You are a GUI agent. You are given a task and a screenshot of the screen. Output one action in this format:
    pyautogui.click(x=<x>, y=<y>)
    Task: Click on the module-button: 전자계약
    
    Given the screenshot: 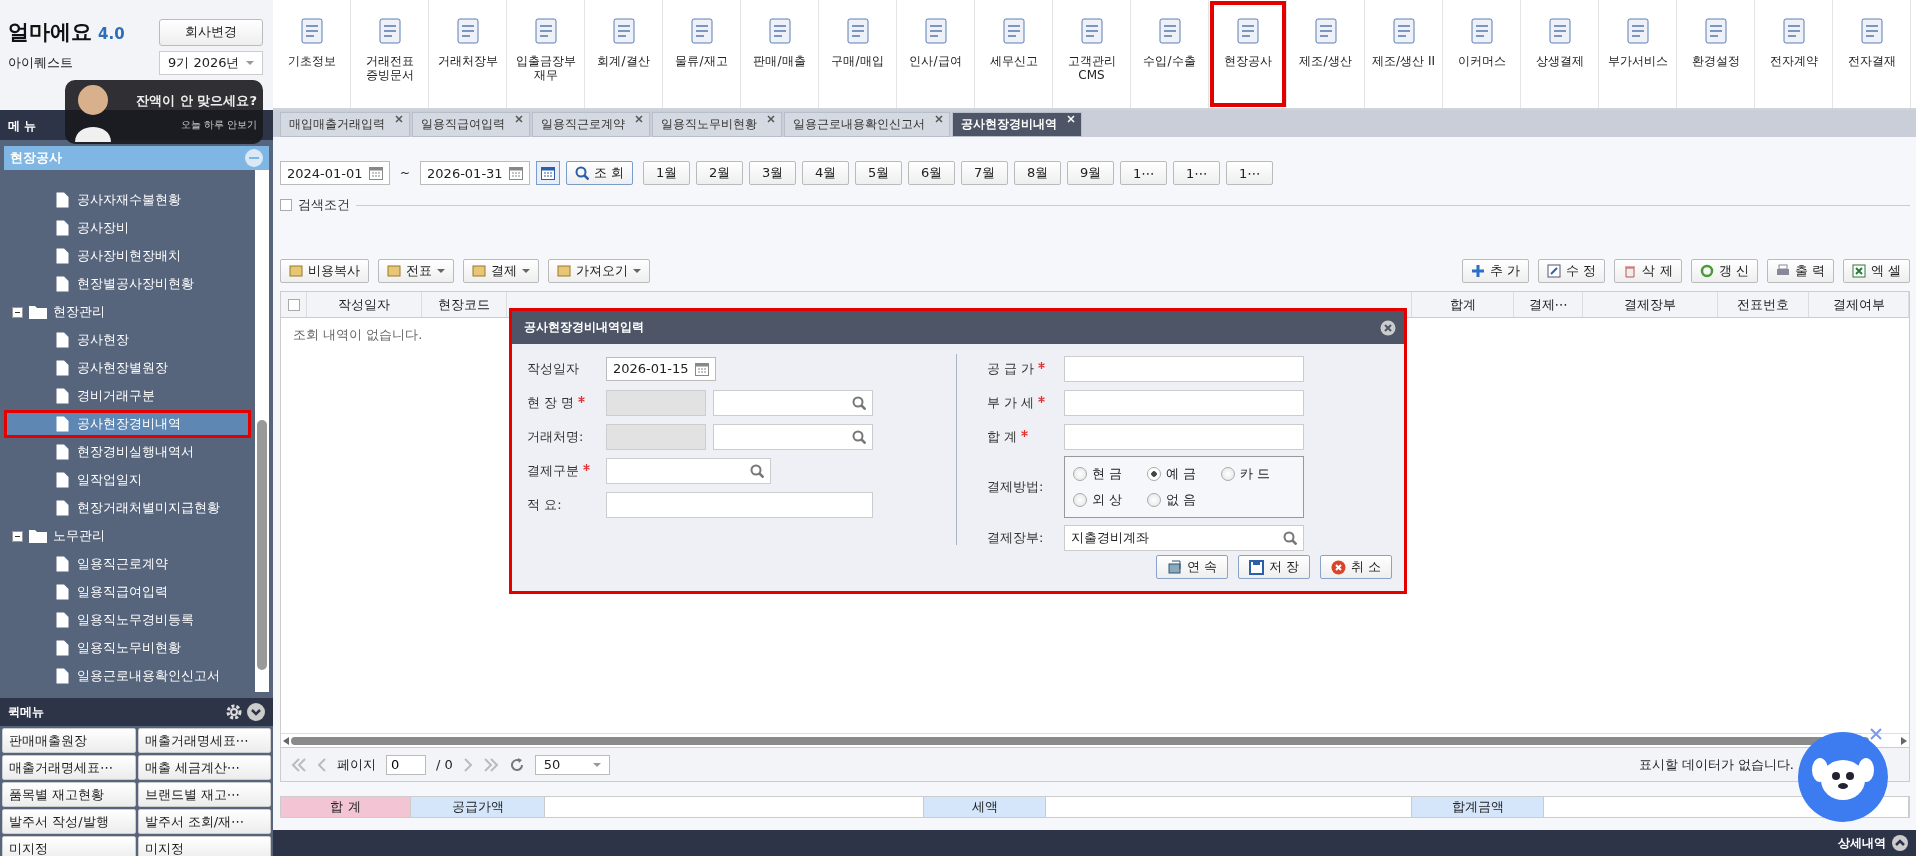 What is the action you would take?
    pyautogui.click(x=1794, y=54)
    